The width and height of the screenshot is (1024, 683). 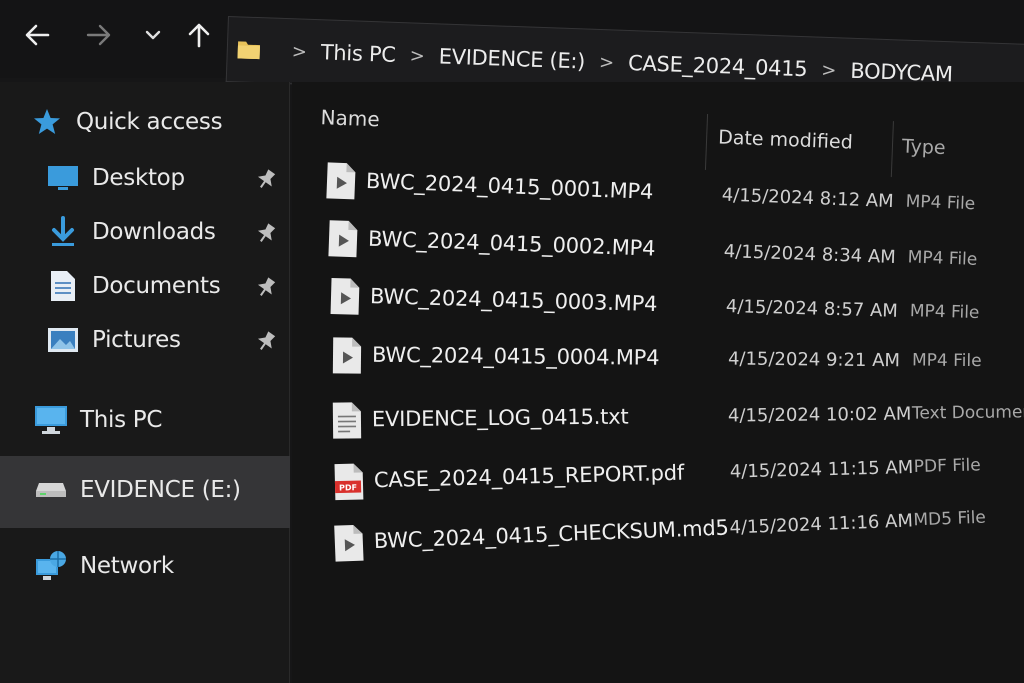 What do you see at coordinates (509, 186) in the screenshot?
I see `file-name: BWC_2024_0415_0001.MP4` at bounding box center [509, 186].